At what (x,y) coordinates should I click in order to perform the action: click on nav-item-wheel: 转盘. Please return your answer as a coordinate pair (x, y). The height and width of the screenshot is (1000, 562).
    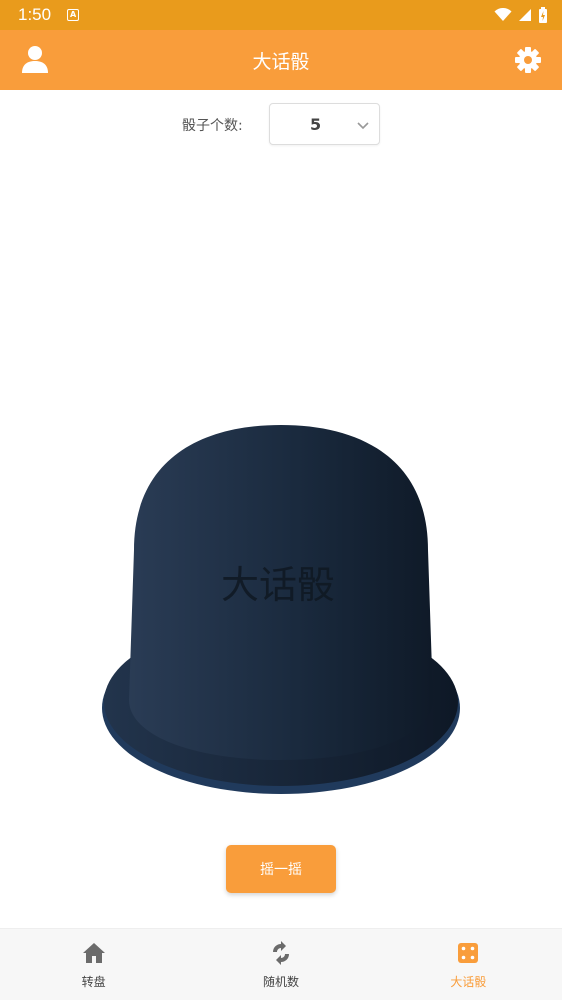
    Looking at the image, I should click on (93, 964).